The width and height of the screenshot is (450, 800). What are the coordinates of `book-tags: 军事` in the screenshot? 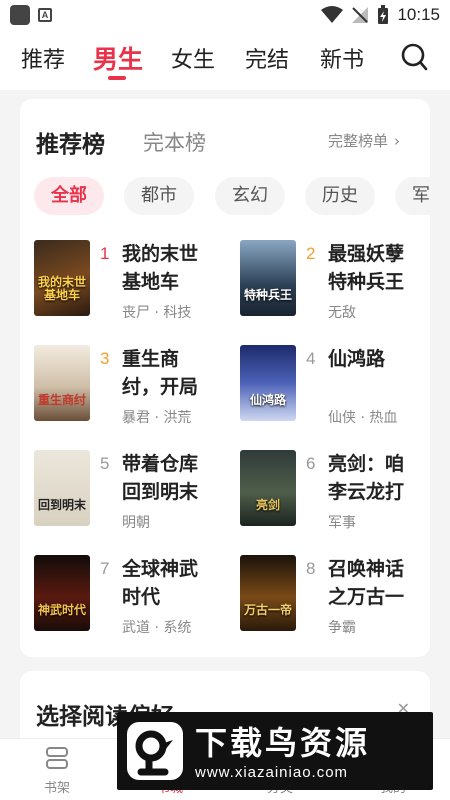 It's located at (342, 523).